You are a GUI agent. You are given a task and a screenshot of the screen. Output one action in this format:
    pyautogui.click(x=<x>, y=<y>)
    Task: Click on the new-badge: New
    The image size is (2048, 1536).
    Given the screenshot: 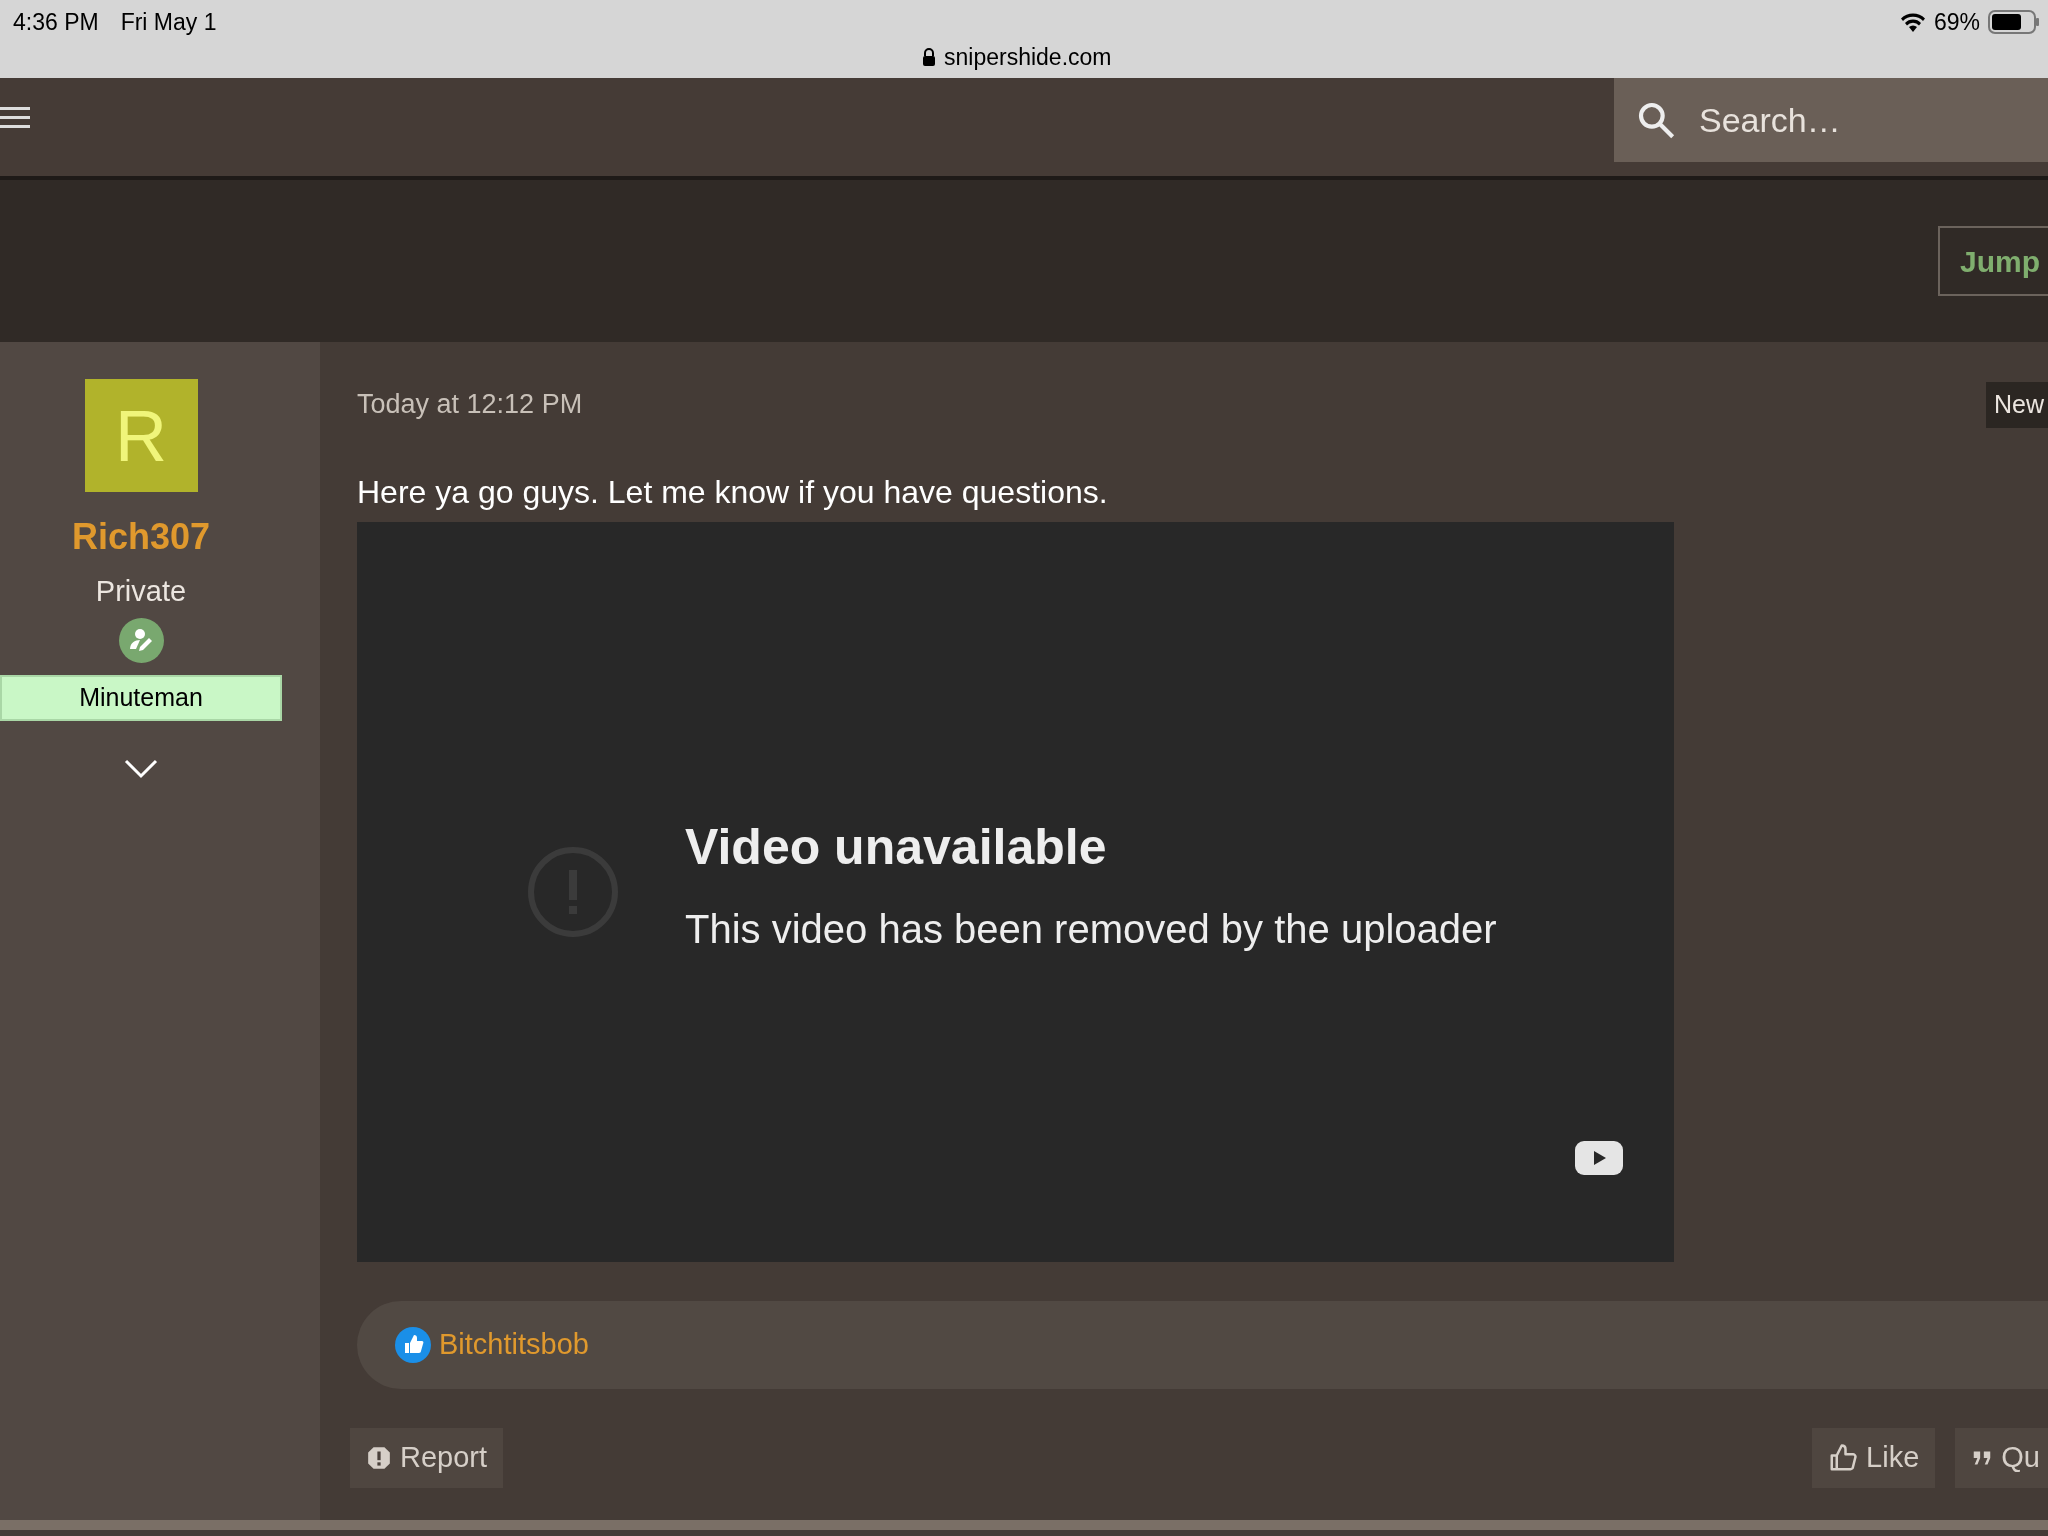 What is the action you would take?
    pyautogui.click(x=2017, y=405)
    